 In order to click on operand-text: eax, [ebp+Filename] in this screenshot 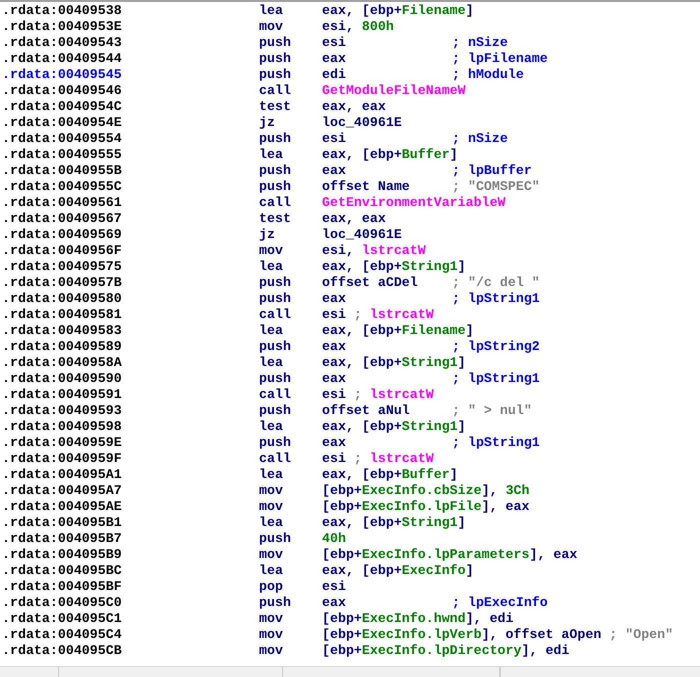, I will do `click(398, 331)`.